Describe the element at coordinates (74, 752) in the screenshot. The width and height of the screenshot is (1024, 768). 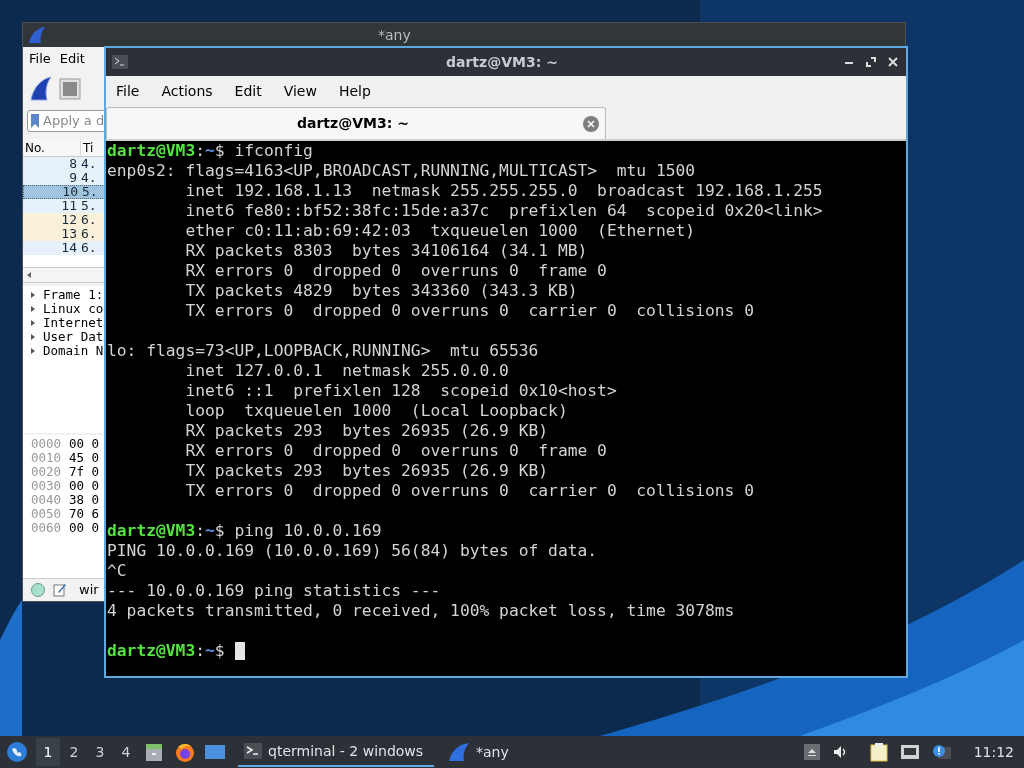
I see `workspace-button: 2` at that location.